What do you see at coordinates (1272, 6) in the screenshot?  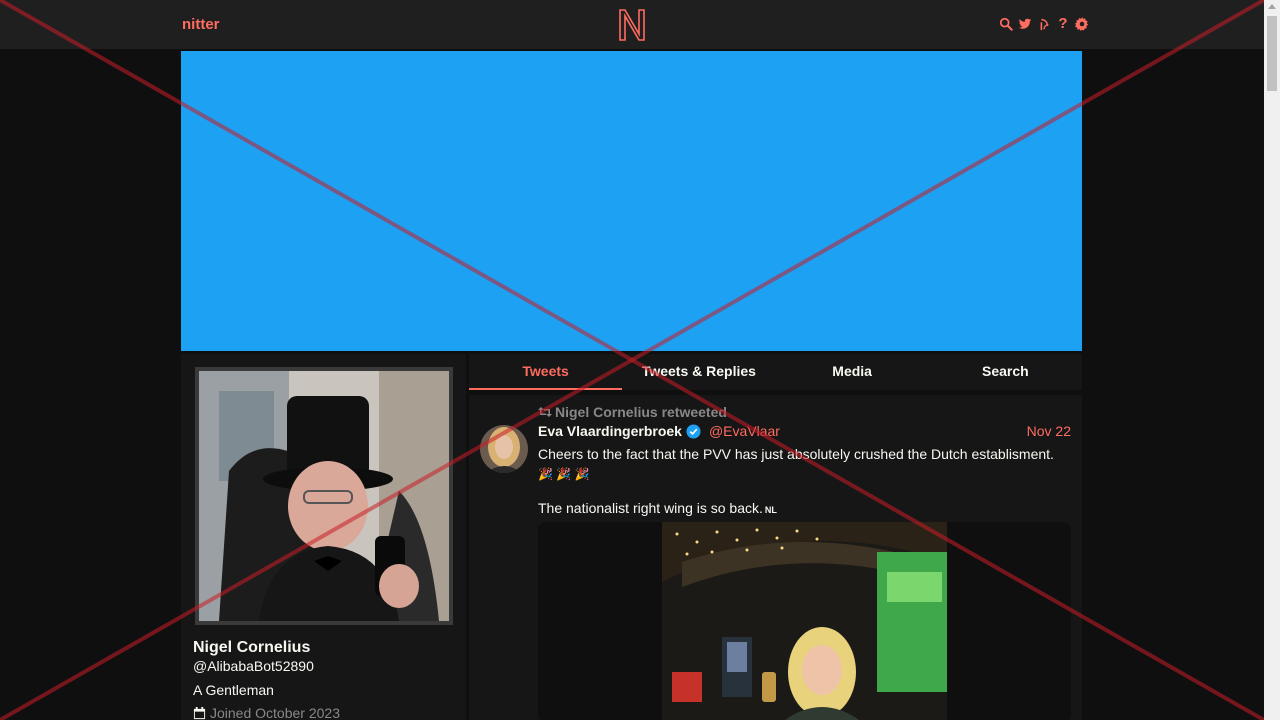 I see `scroll-up-arrow-icon` at bounding box center [1272, 6].